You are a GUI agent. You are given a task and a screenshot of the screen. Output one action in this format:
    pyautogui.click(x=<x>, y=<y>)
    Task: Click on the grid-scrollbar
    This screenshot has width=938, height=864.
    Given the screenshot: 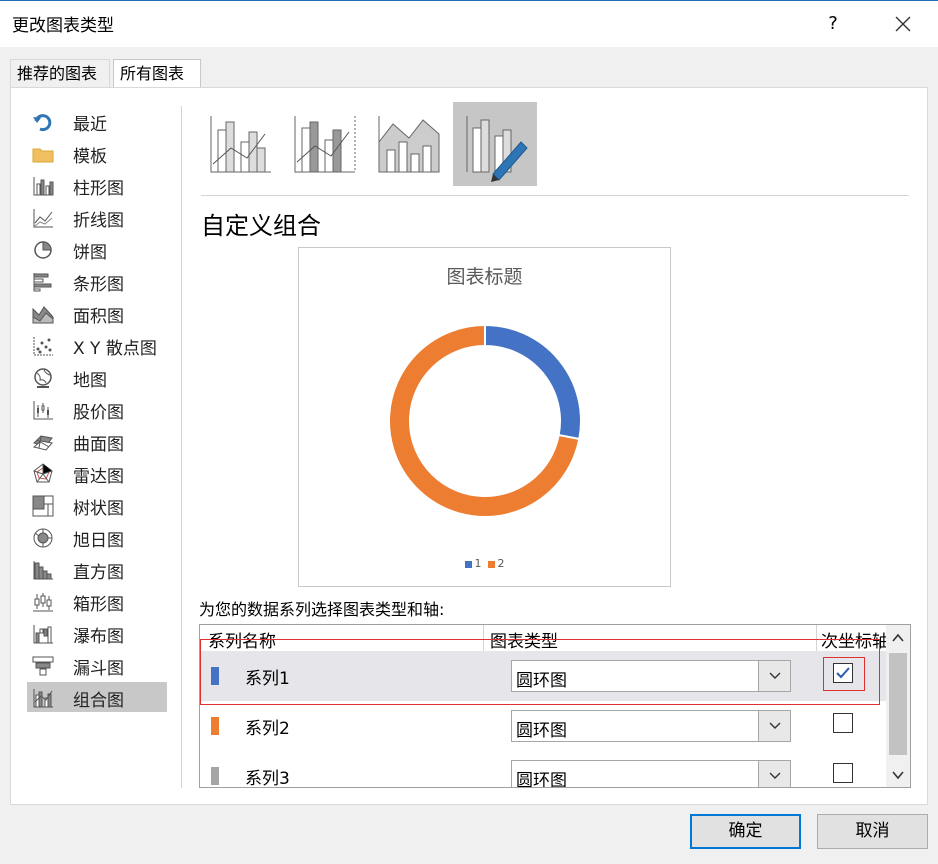 What is the action you would take?
    pyautogui.click(x=898, y=706)
    